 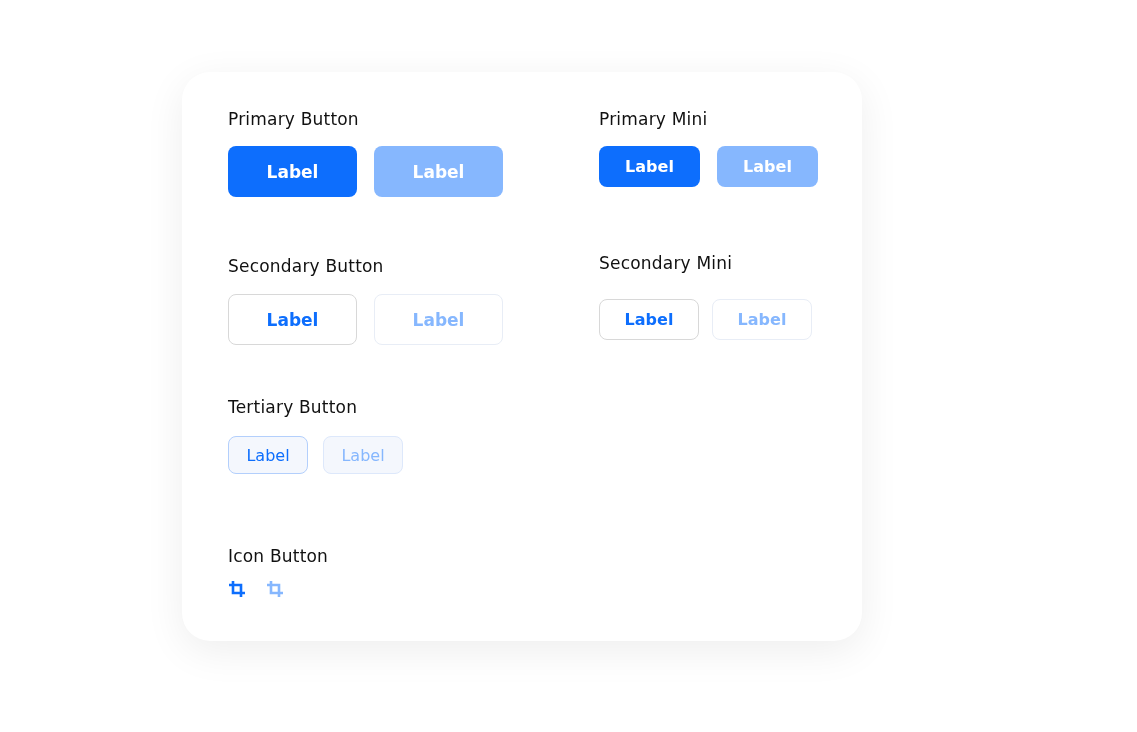 What do you see at coordinates (294, 119) in the screenshot?
I see `section-title: Primary Button` at bounding box center [294, 119].